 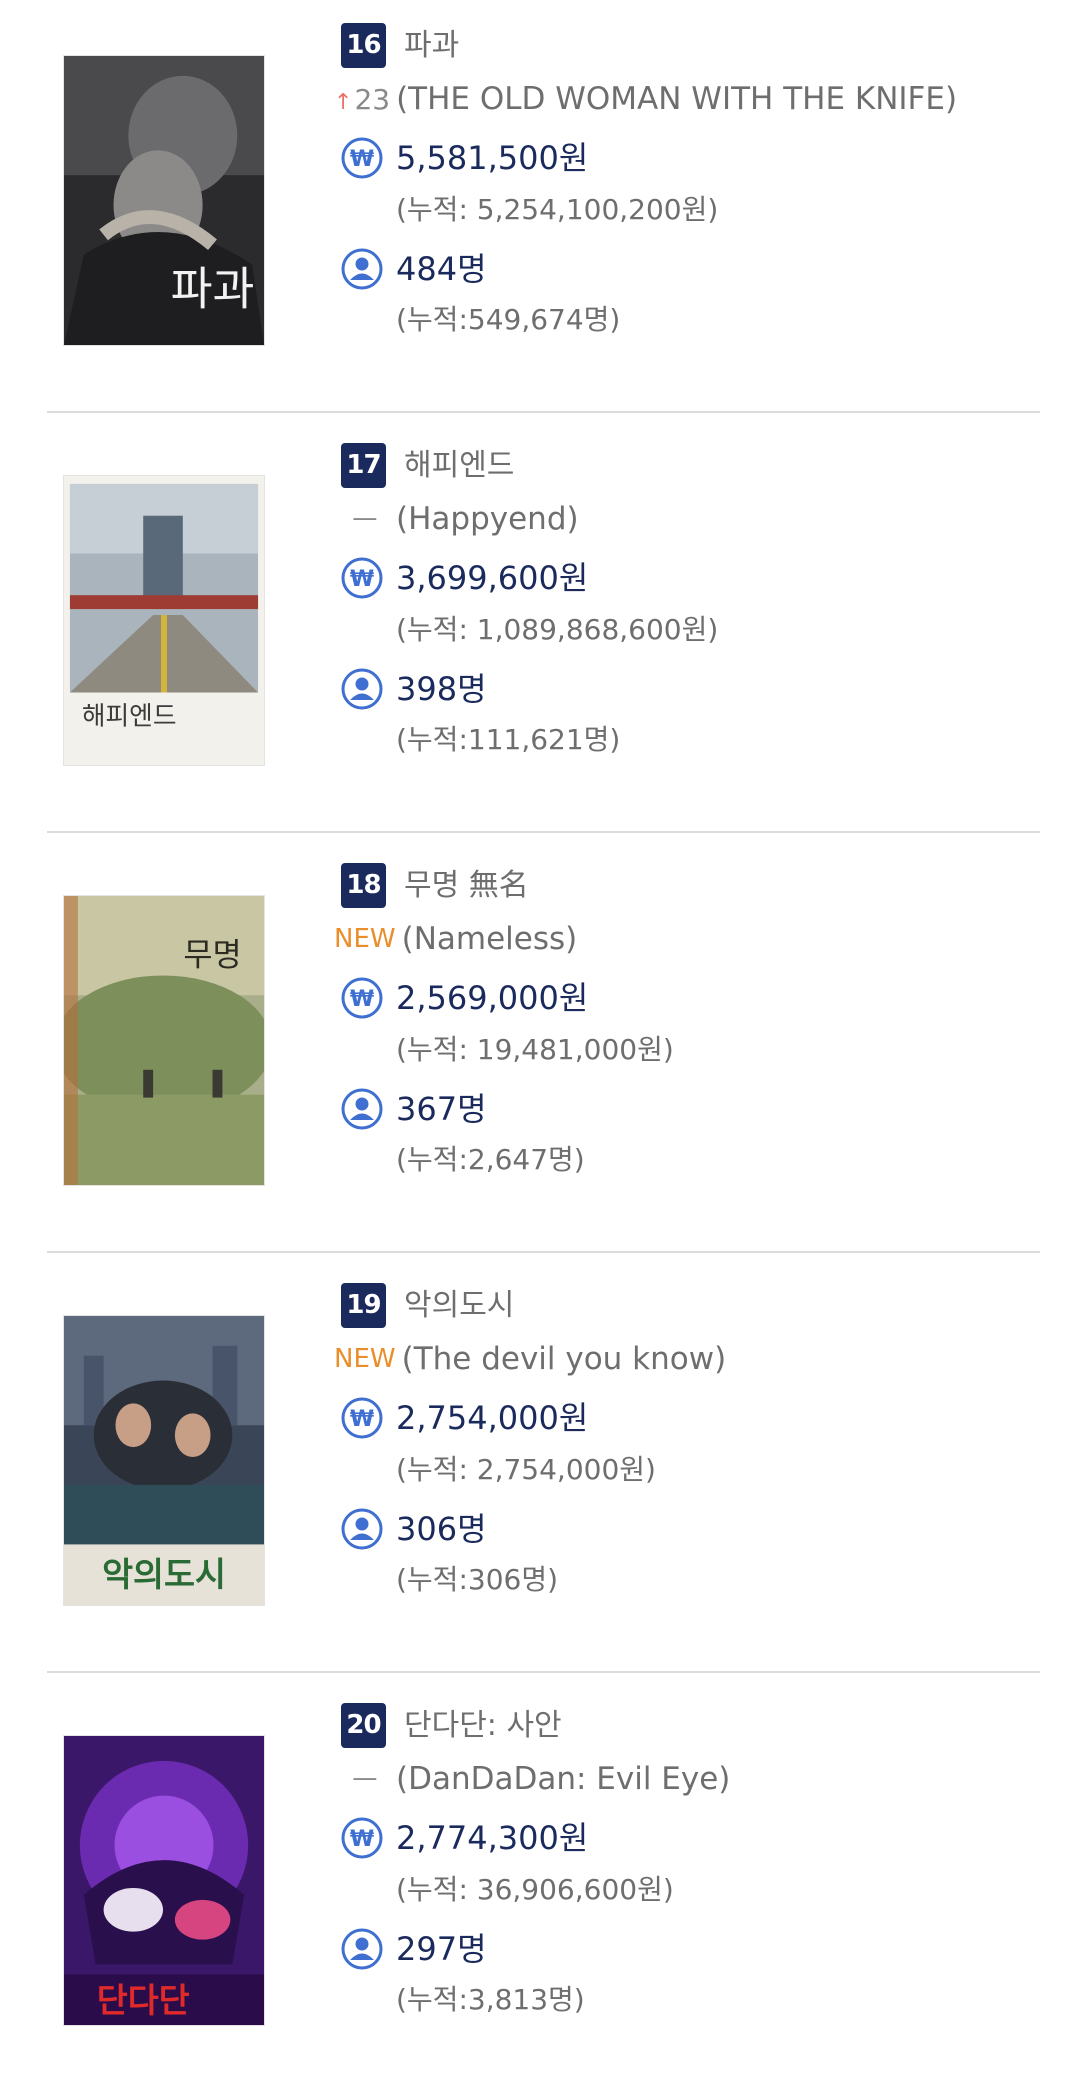 I want to click on movie-title-english: (DanDaDan: Evil Eye), so click(x=563, y=1779).